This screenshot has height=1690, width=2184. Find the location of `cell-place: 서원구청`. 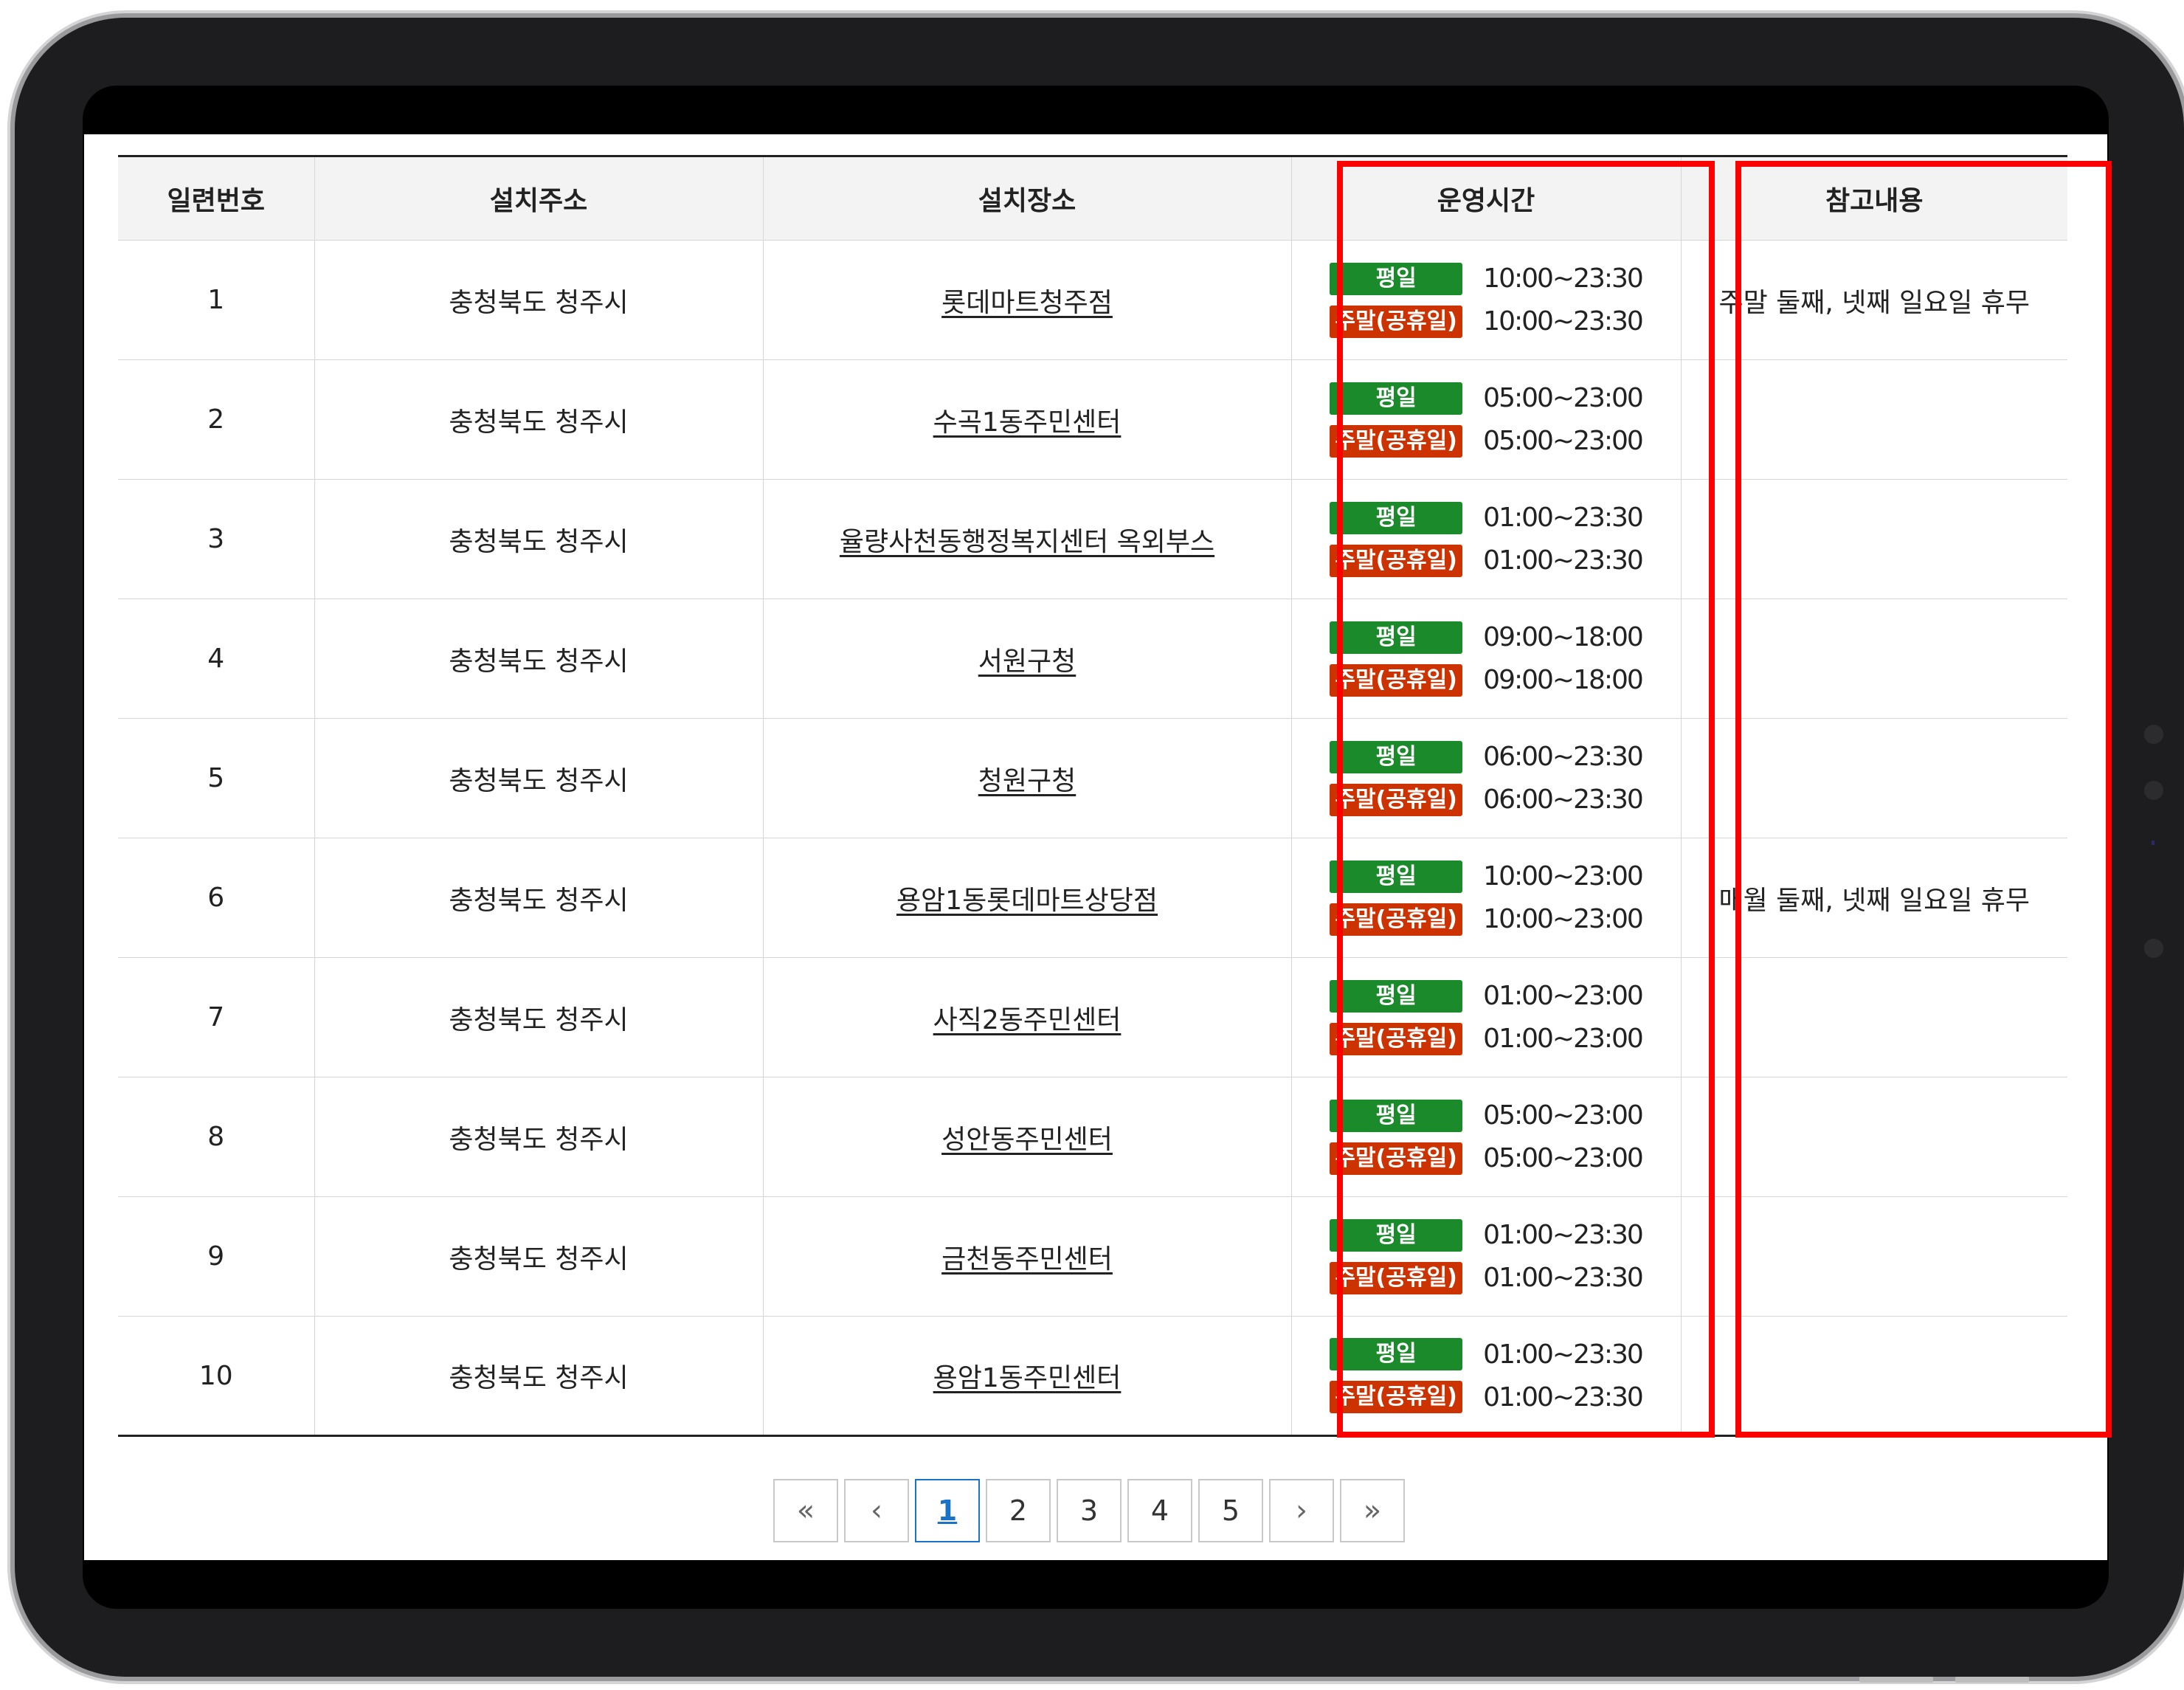

cell-place: 서원구청 is located at coordinates (1026, 659).